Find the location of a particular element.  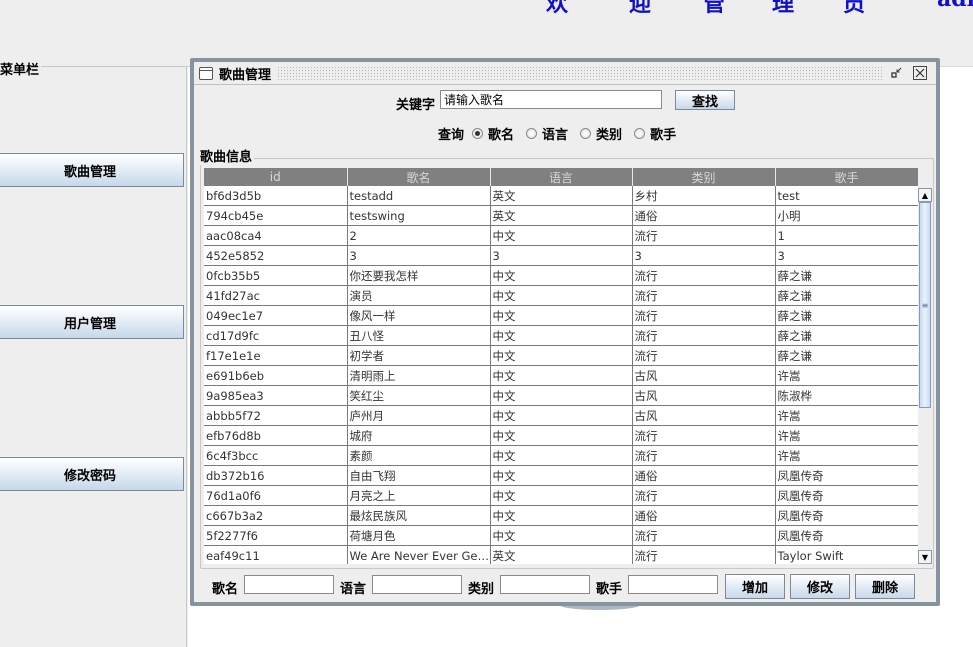

close-icon is located at coordinates (920, 73).